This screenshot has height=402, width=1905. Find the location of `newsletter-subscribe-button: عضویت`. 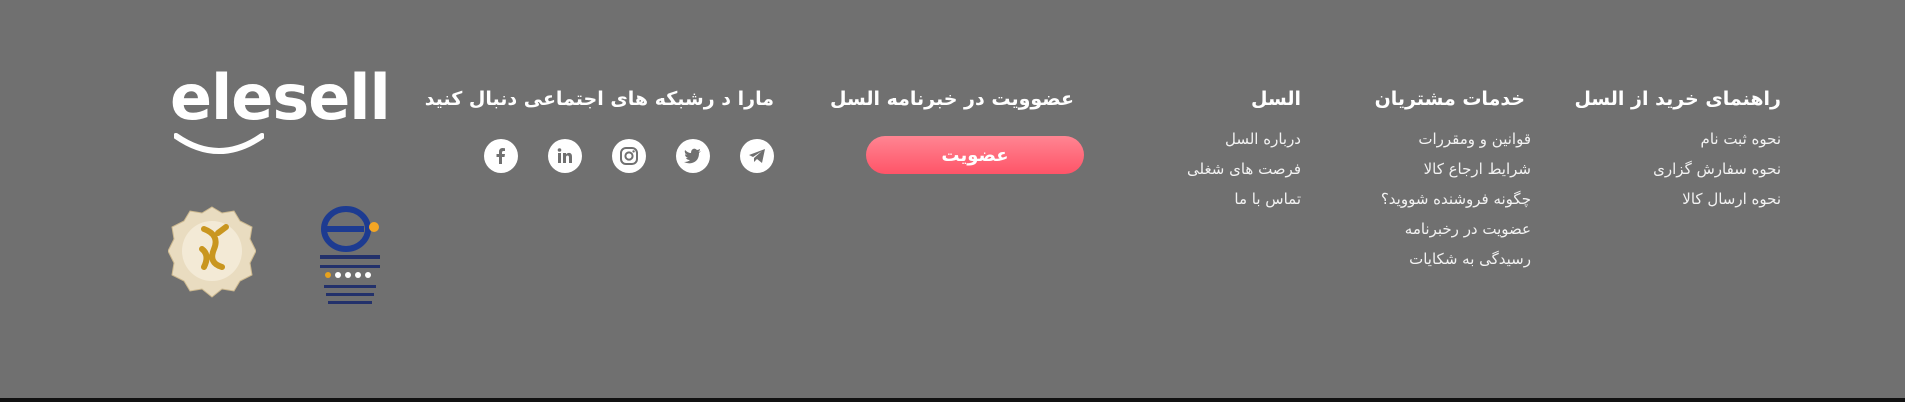

newsletter-subscribe-button: عضویت is located at coordinates (975, 155).